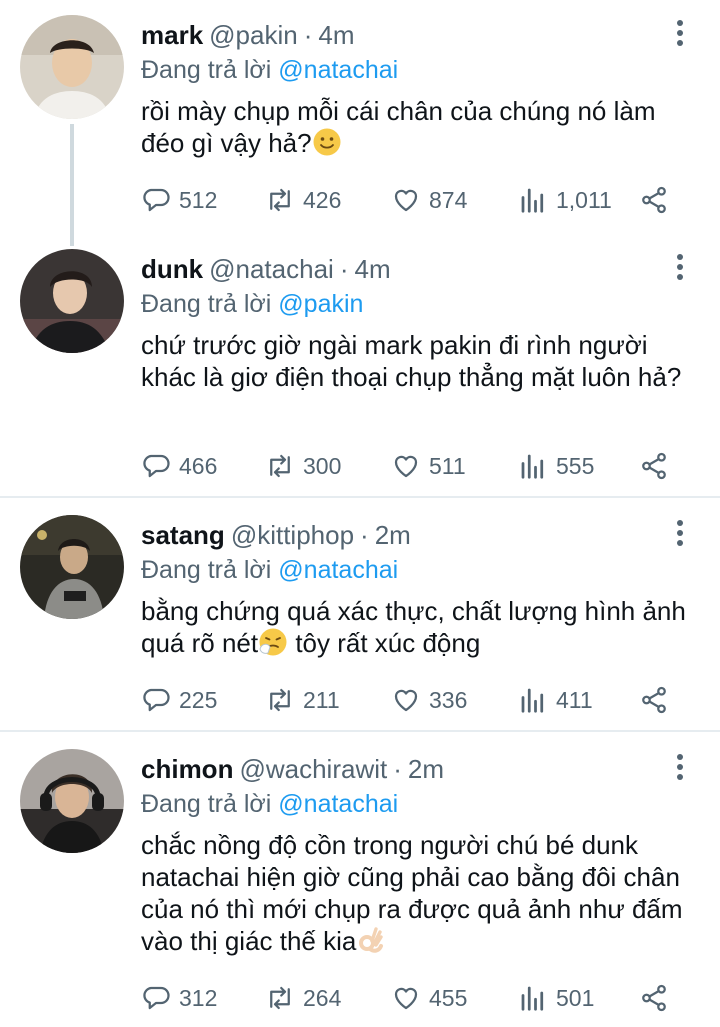  I want to click on retweet-button: 211, so click(302, 700).